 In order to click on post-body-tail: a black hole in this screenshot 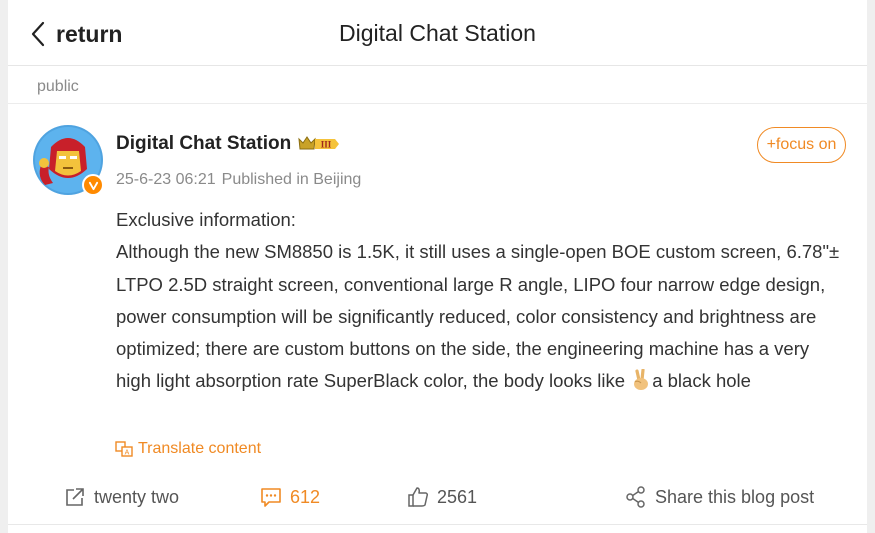, I will do `click(701, 381)`.